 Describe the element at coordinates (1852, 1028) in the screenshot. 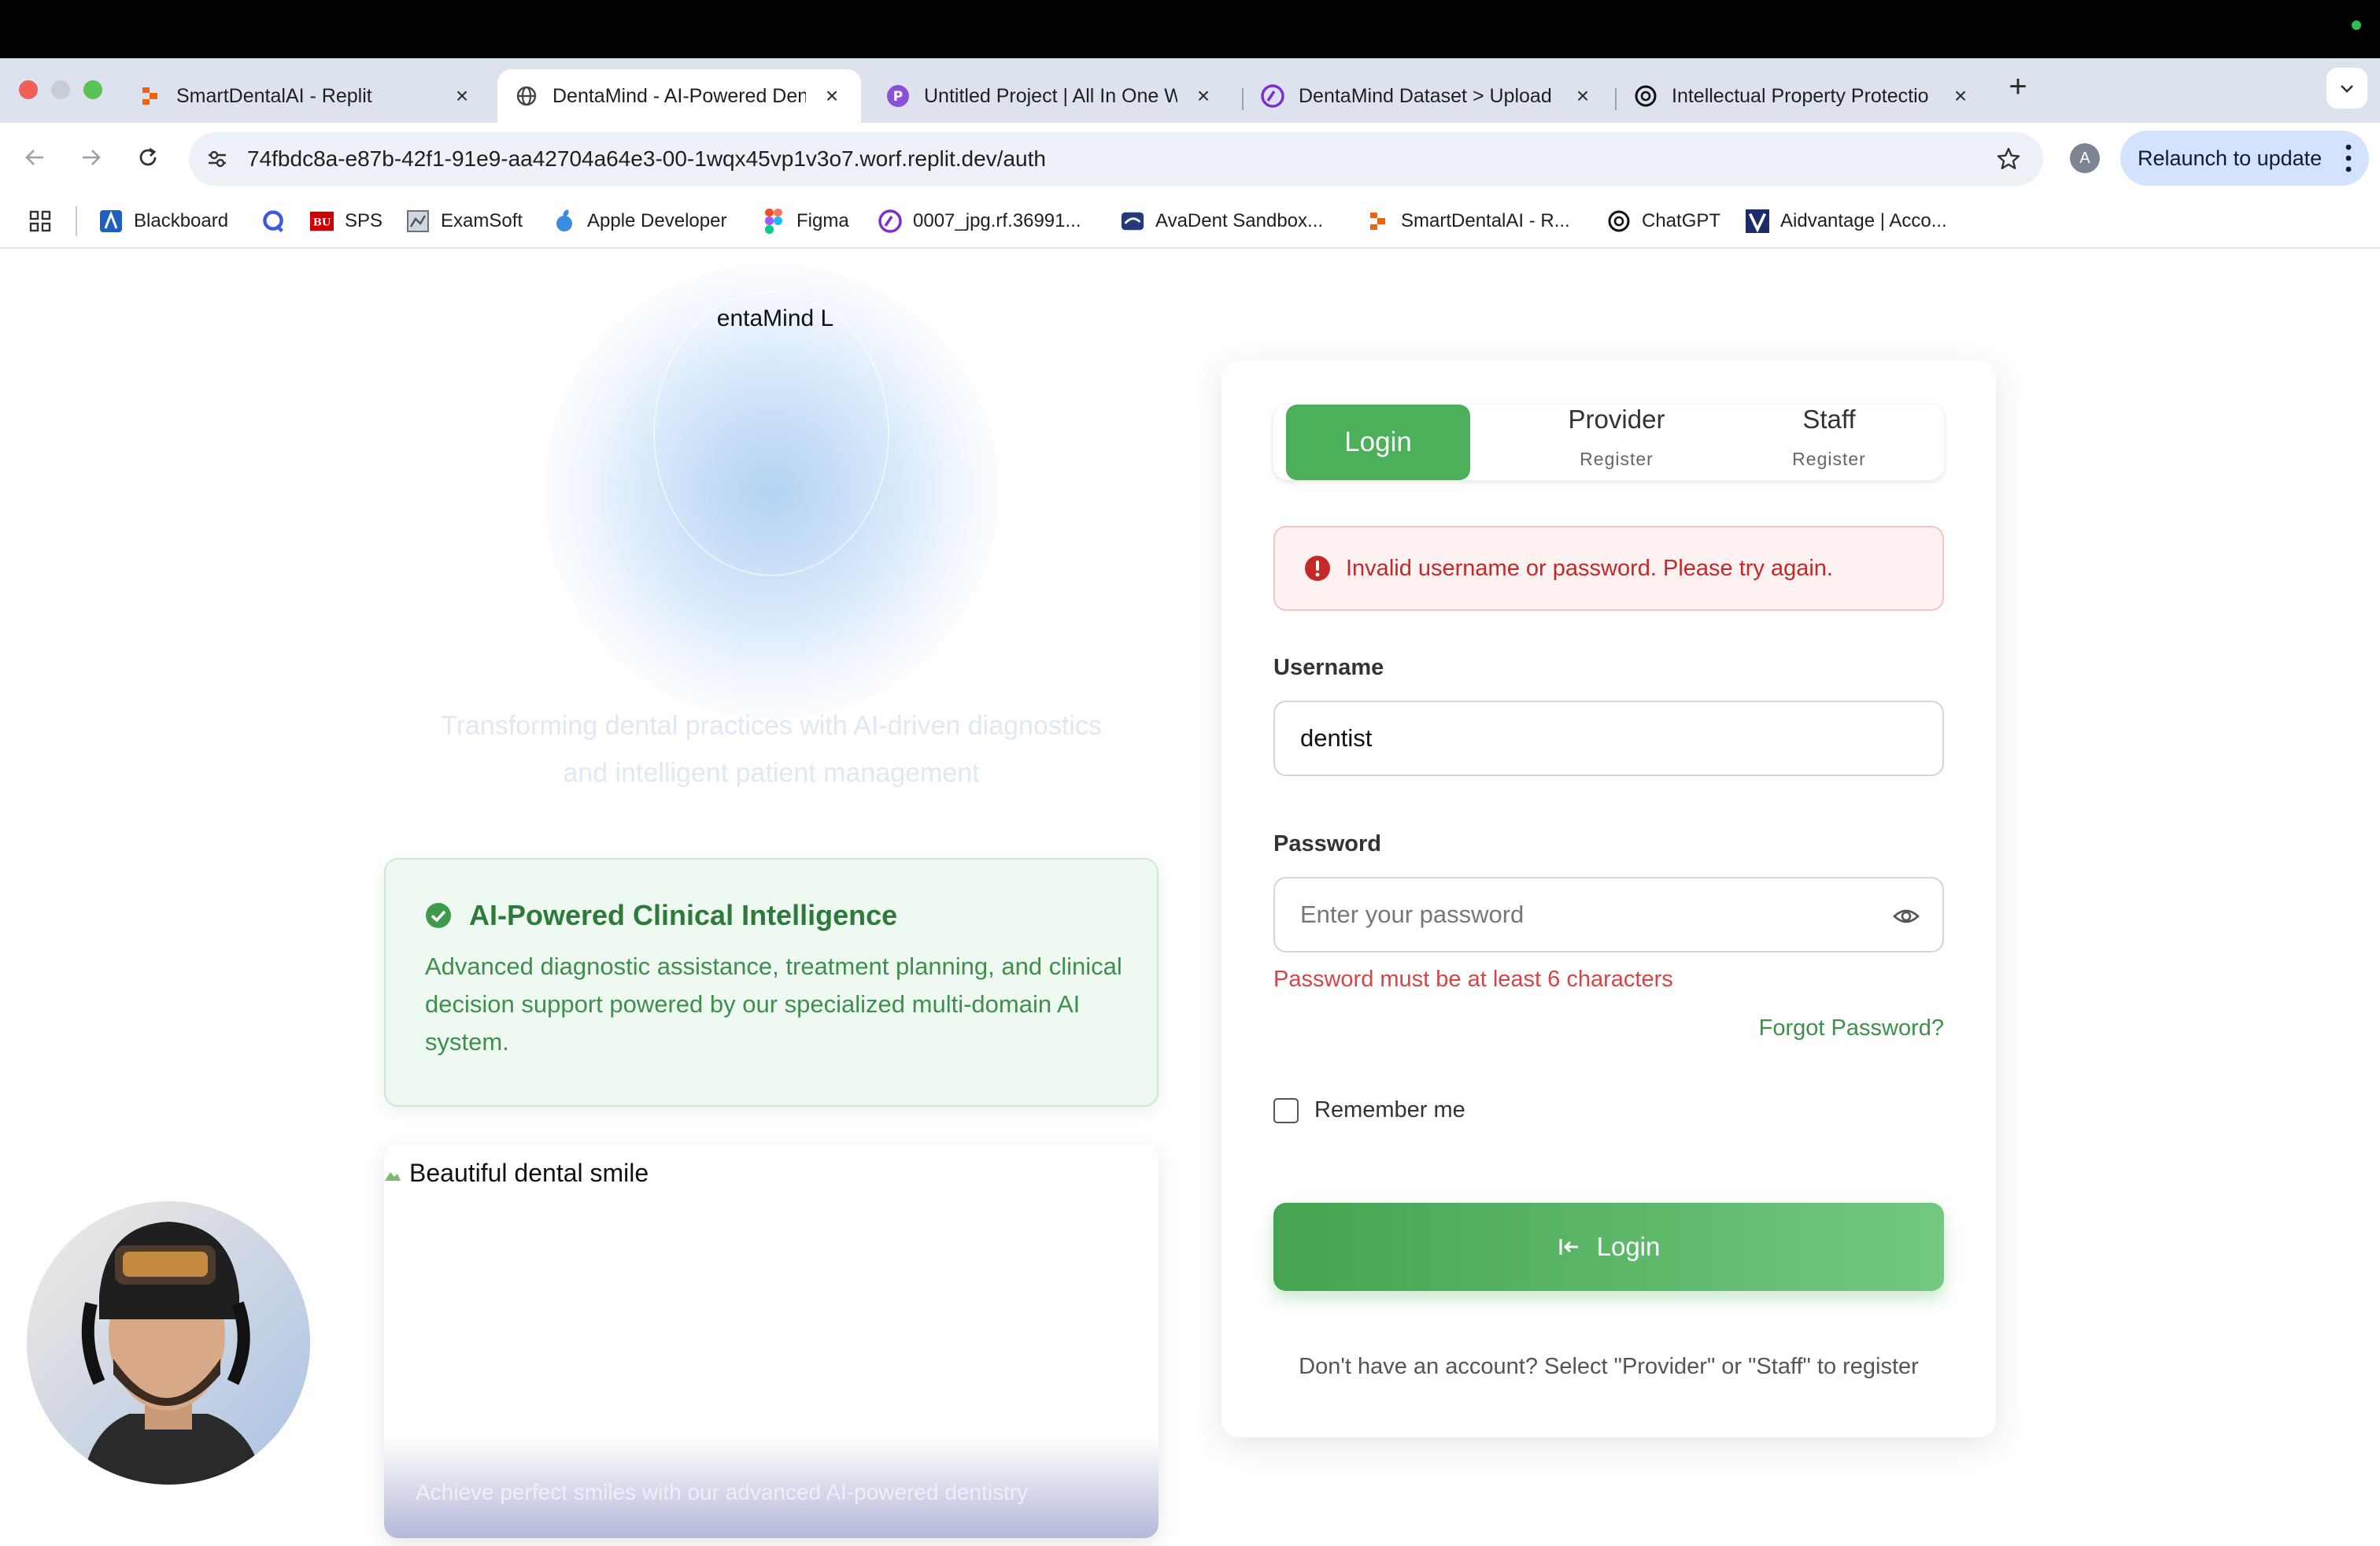

I see `forgot-password-link: Forgot Password?` at that location.